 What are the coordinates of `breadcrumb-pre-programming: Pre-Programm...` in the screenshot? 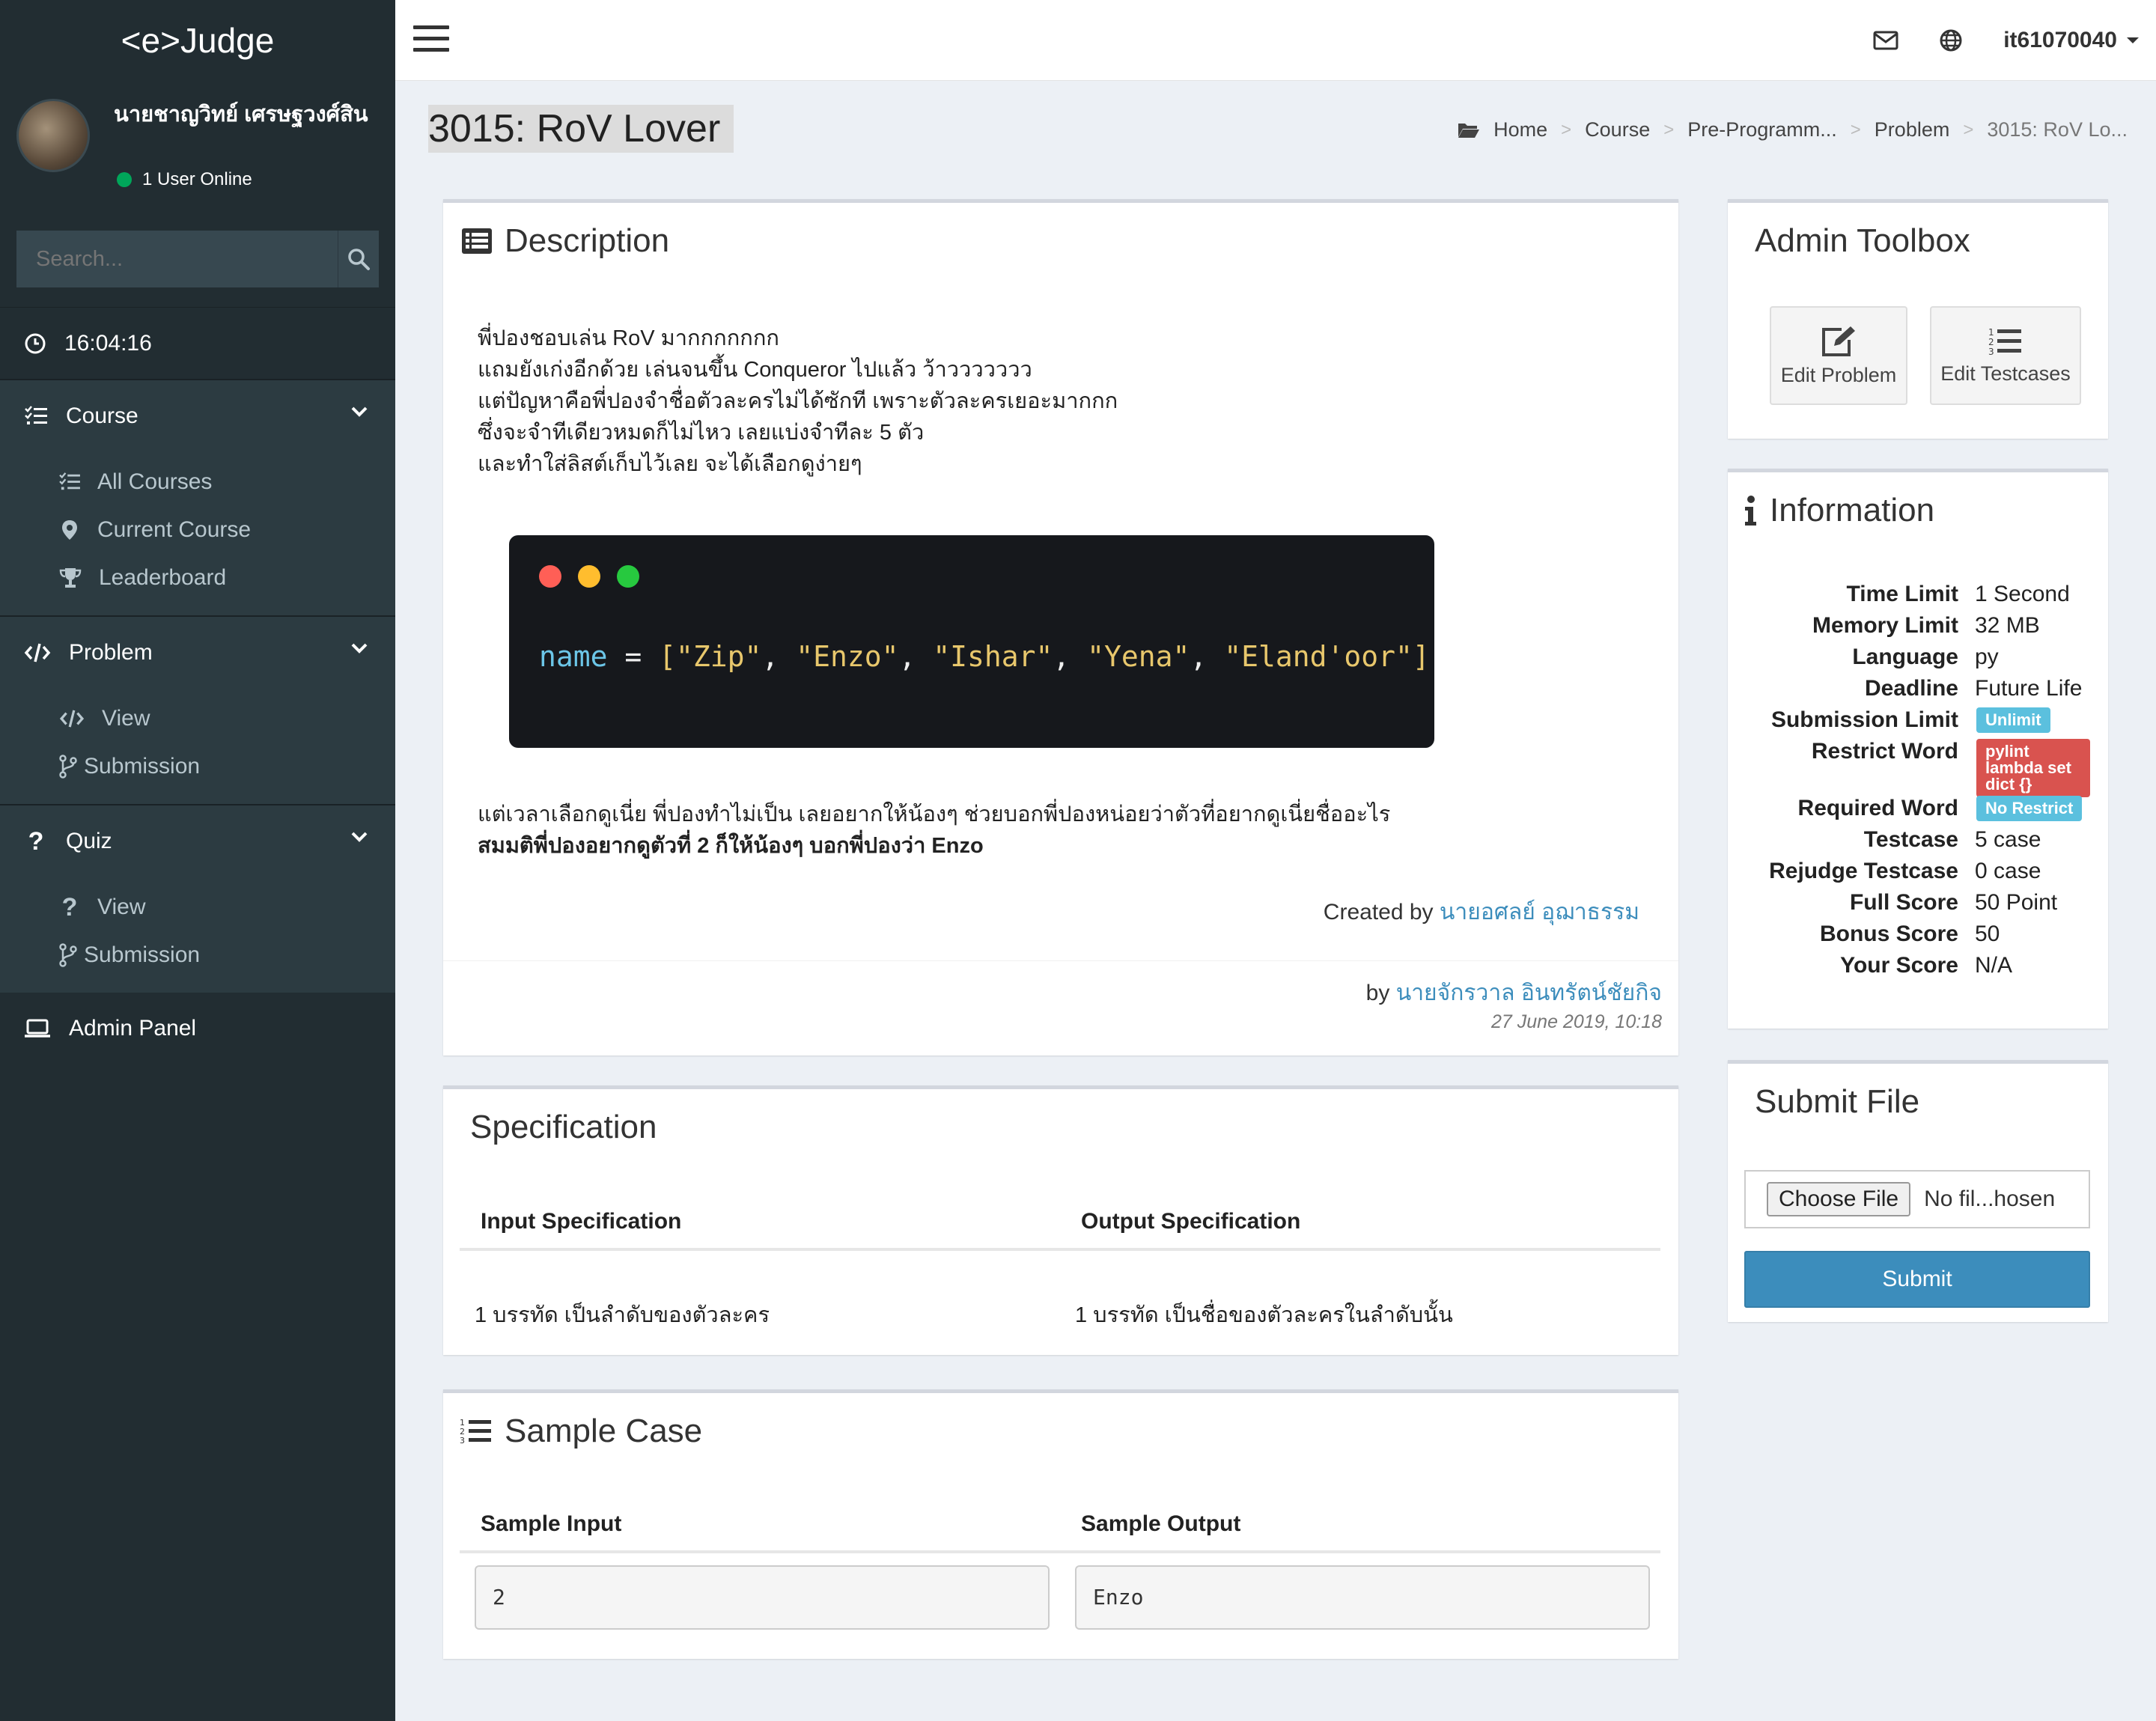 It's located at (1762, 129).